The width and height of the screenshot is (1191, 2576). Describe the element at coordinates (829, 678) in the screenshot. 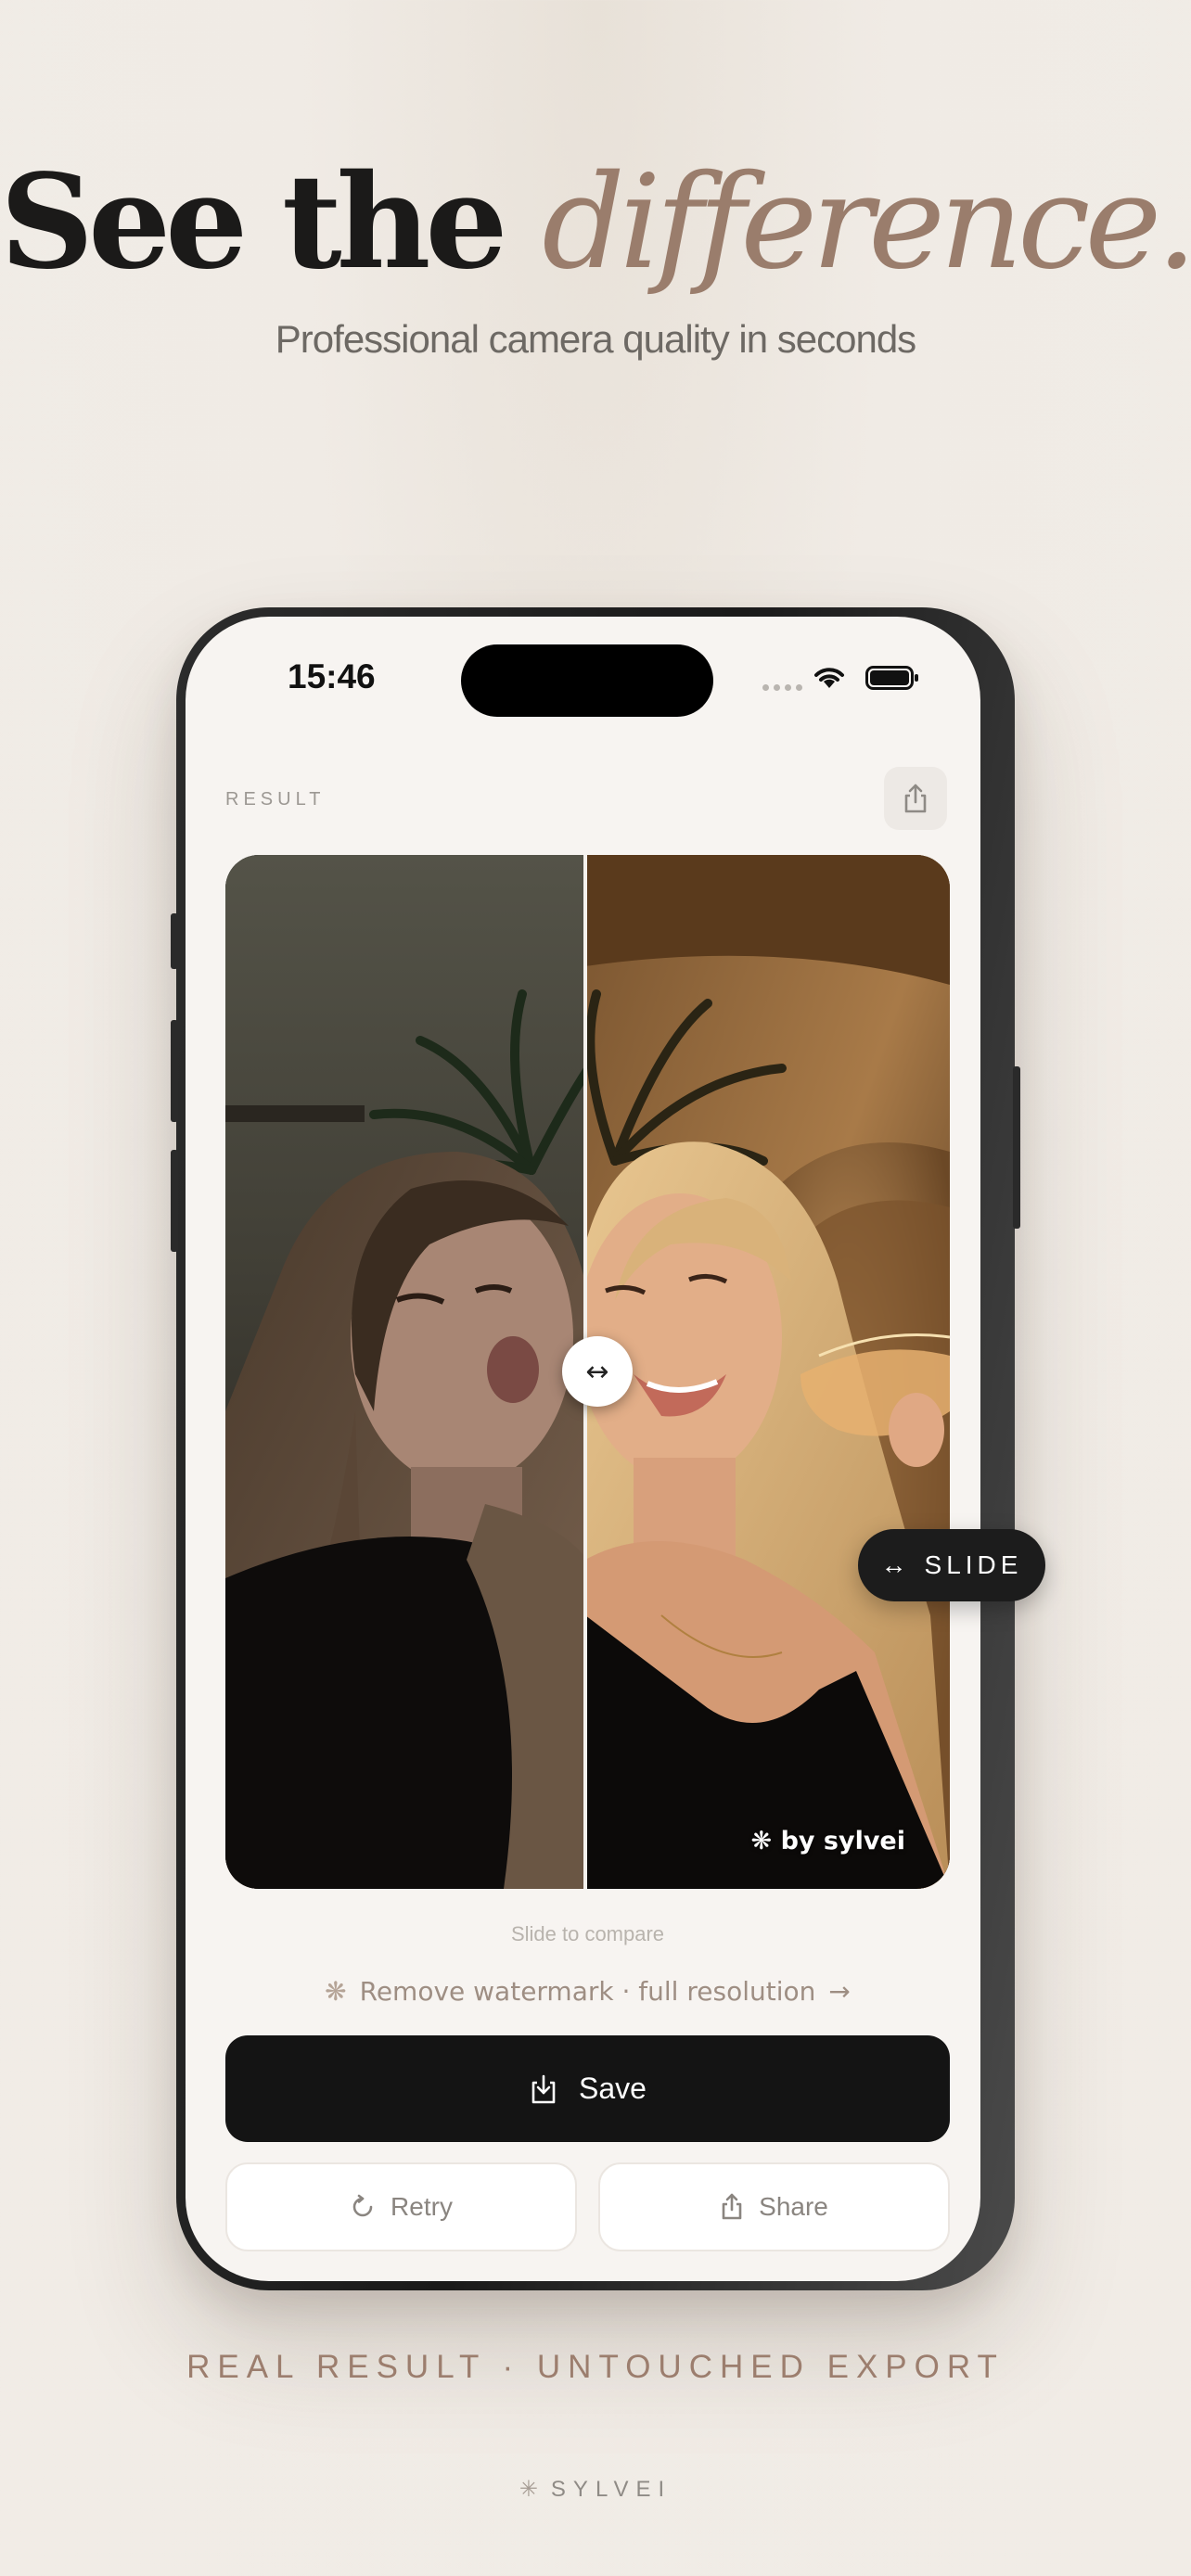

I see `wifi-icon` at that location.